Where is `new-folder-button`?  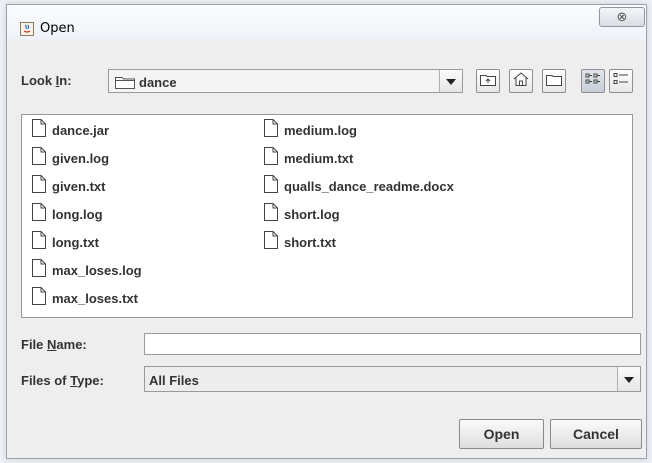
new-folder-button is located at coordinates (554, 81).